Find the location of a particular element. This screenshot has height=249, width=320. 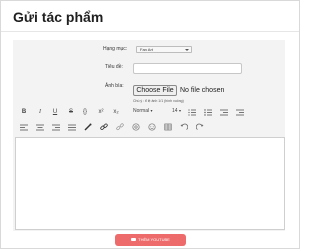

title-divider is located at coordinates (150, 31).